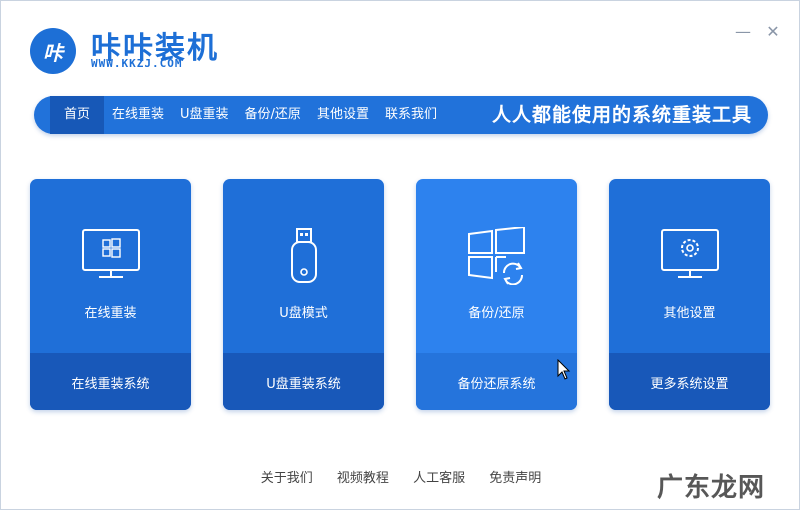 The height and width of the screenshot is (510, 800). What do you see at coordinates (138, 115) in the screenshot?
I see `nav-item-online-reinstall: 在线重装` at bounding box center [138, 115].